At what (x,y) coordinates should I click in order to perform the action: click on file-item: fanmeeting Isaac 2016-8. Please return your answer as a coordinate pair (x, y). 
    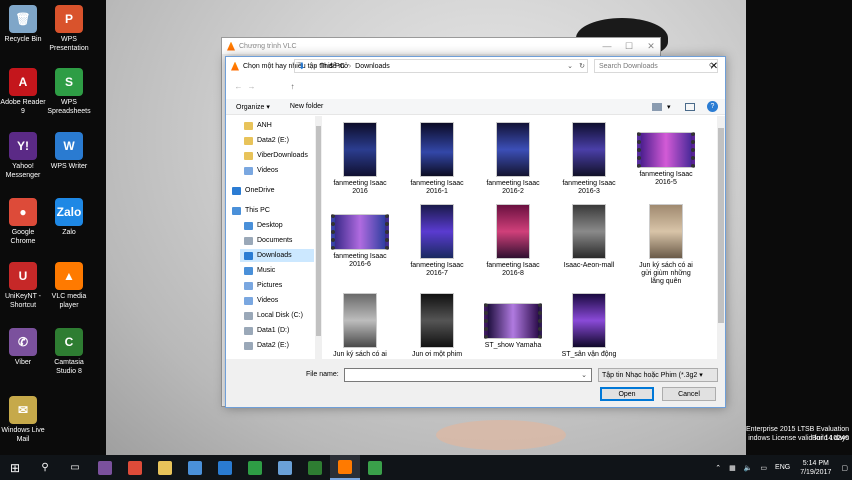
    Looking at the image, I should click on (513, 241).